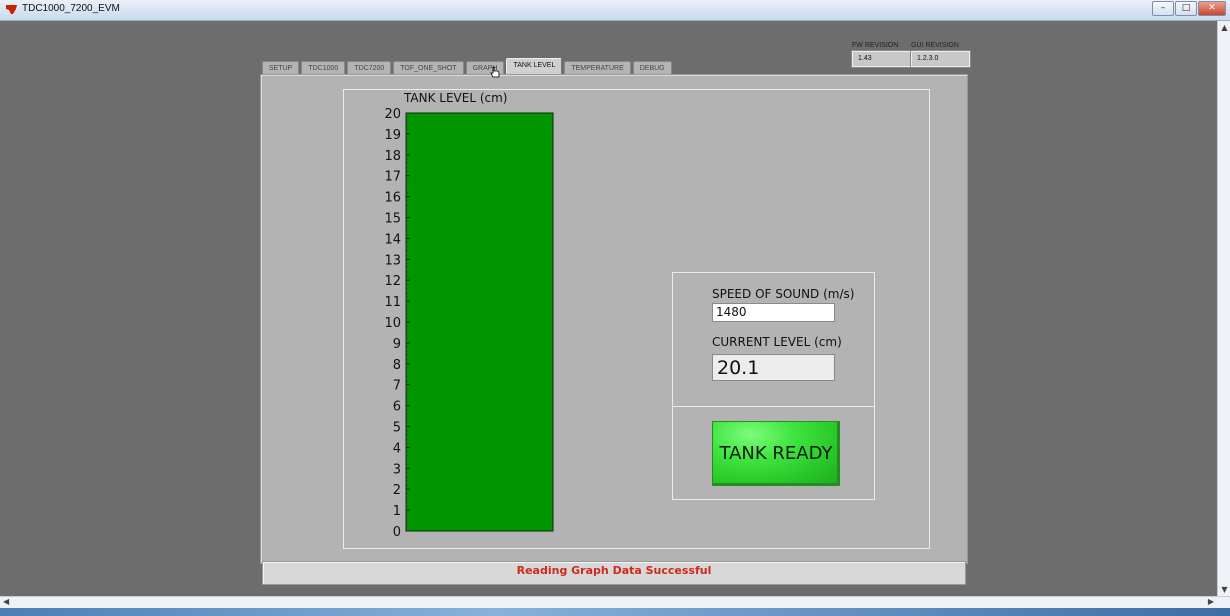 Image resolution: width=1230 pixels, height=616 pixels. What do you see at coordinates (323, 68) in the screenshot?
I see `tab-tdc1000: TDC1000` at bounding box center [323, 68].